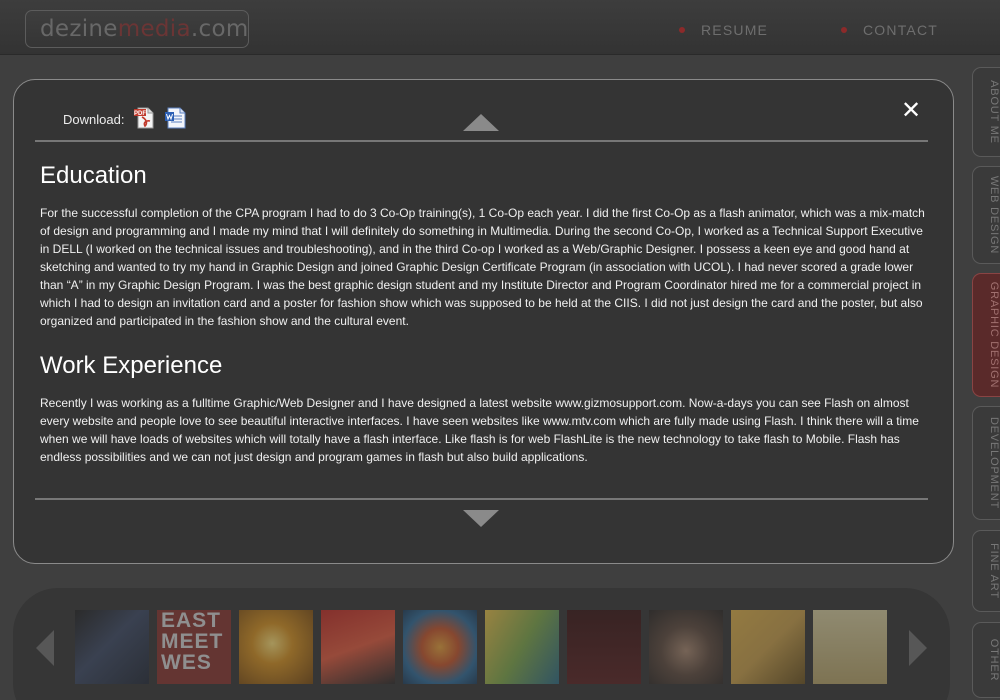 This screenshot has width=1000, height=700. What do you see at coordinates (500, 27) in the screenshot?
I see `top-bar: dezinemedia.com RESUME CONTACT` at bounding box center [500, 27].